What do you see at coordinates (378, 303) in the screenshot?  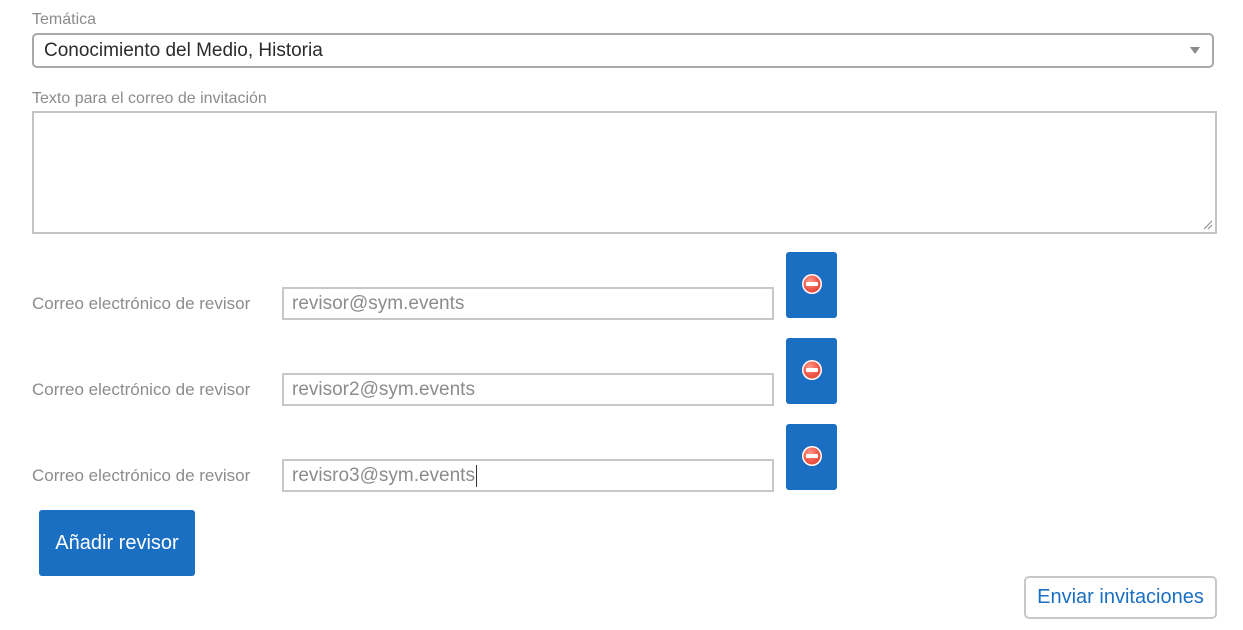 I see `reviewer-email-value: revisor@sym.events` at bounding box center [378, 303].